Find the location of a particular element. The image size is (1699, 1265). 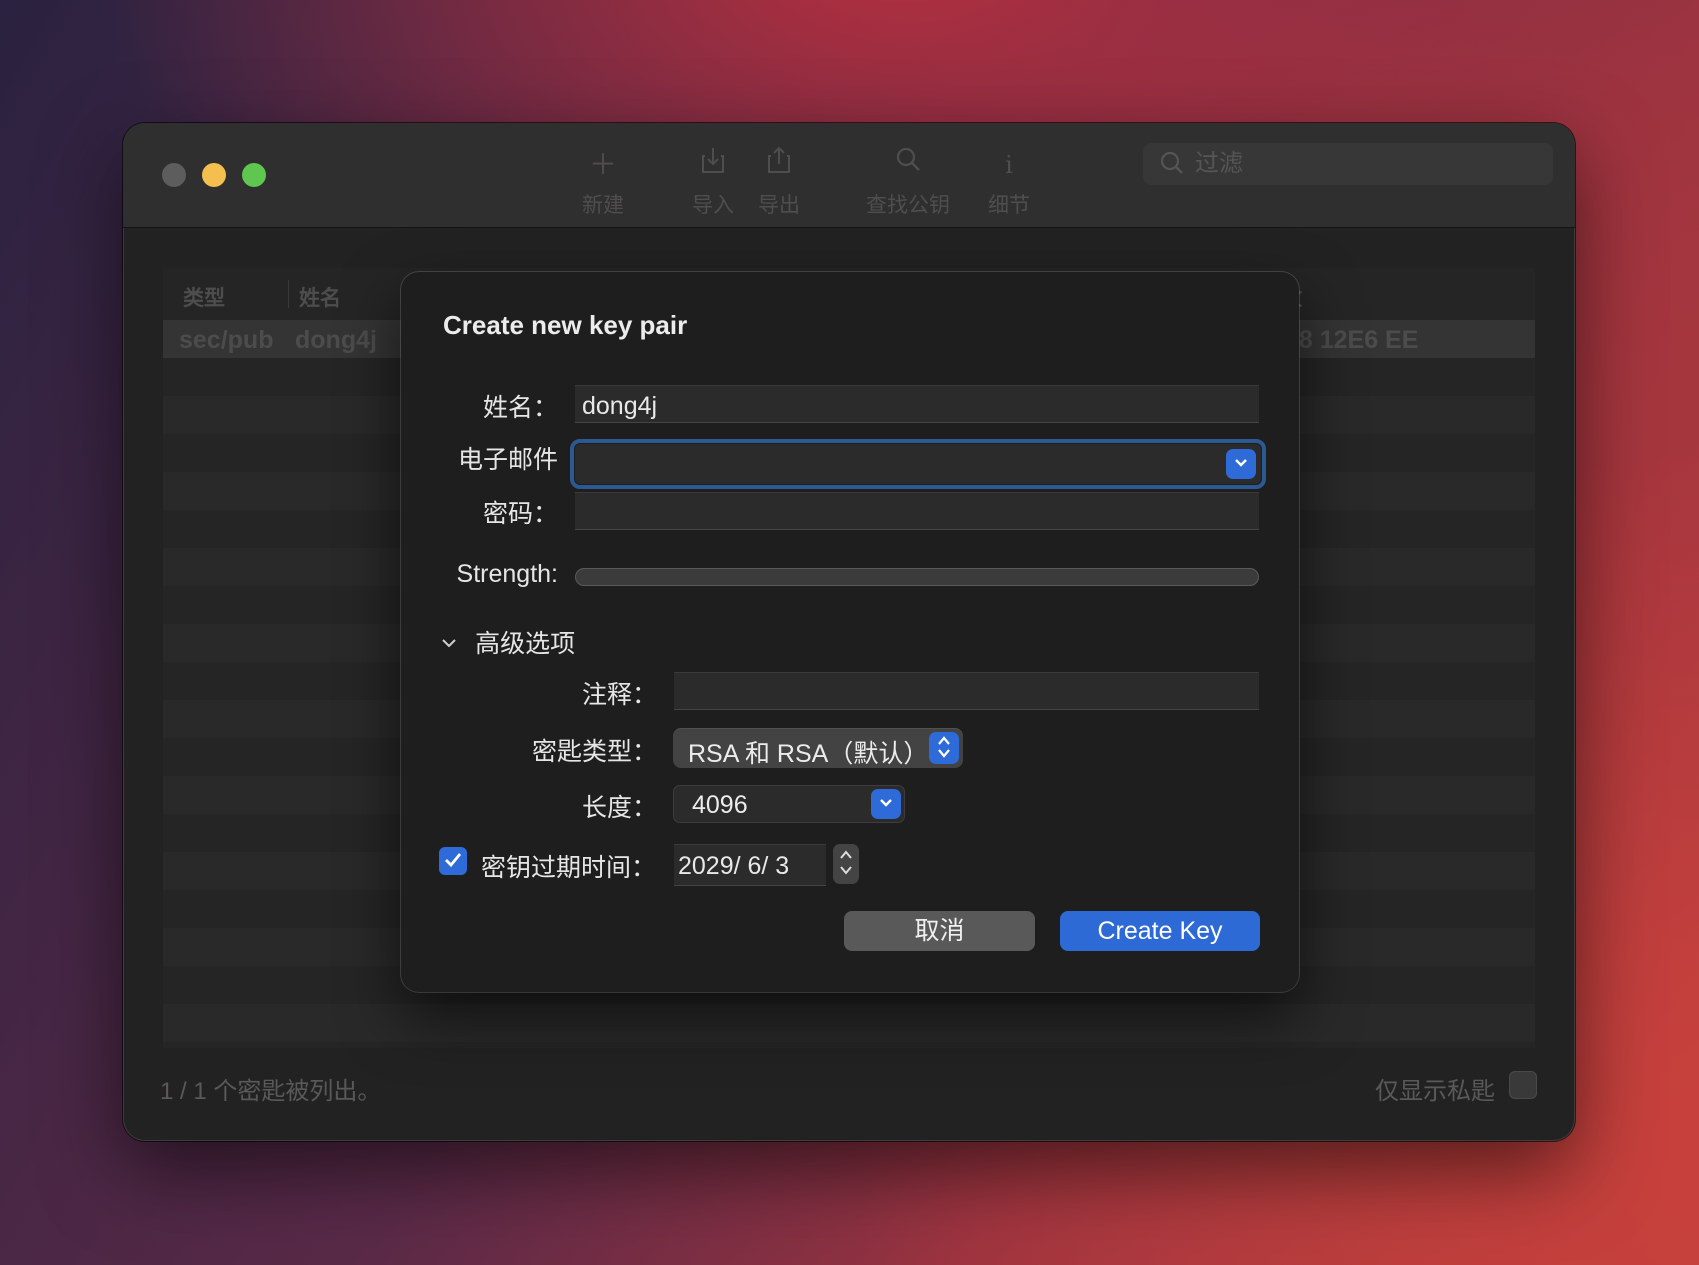

comment-label: 注释： is located at coordinates (619, 695).